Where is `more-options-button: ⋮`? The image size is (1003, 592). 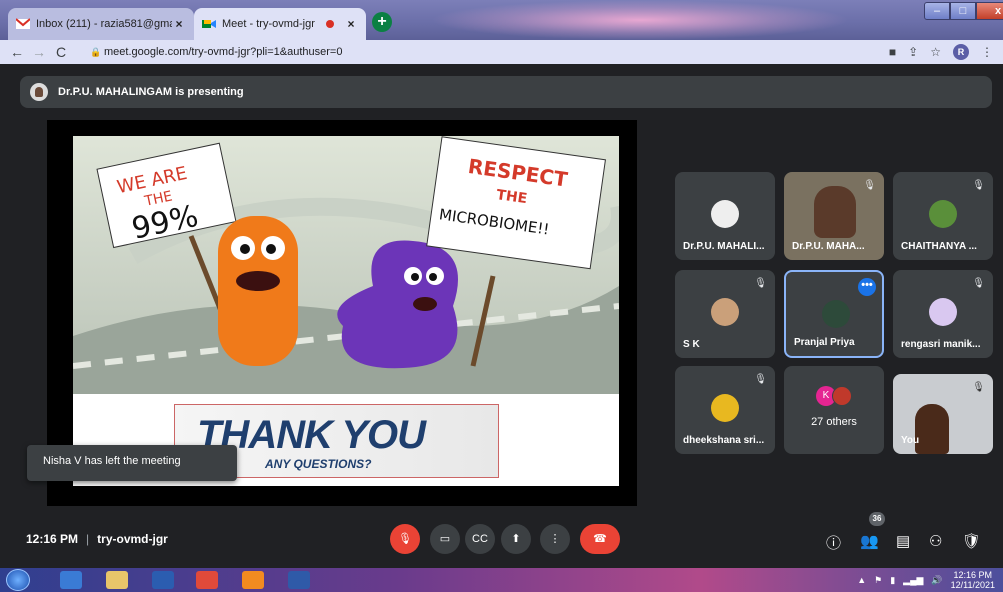
more-options-button: ⋮ is located at coordinates (555, 539).